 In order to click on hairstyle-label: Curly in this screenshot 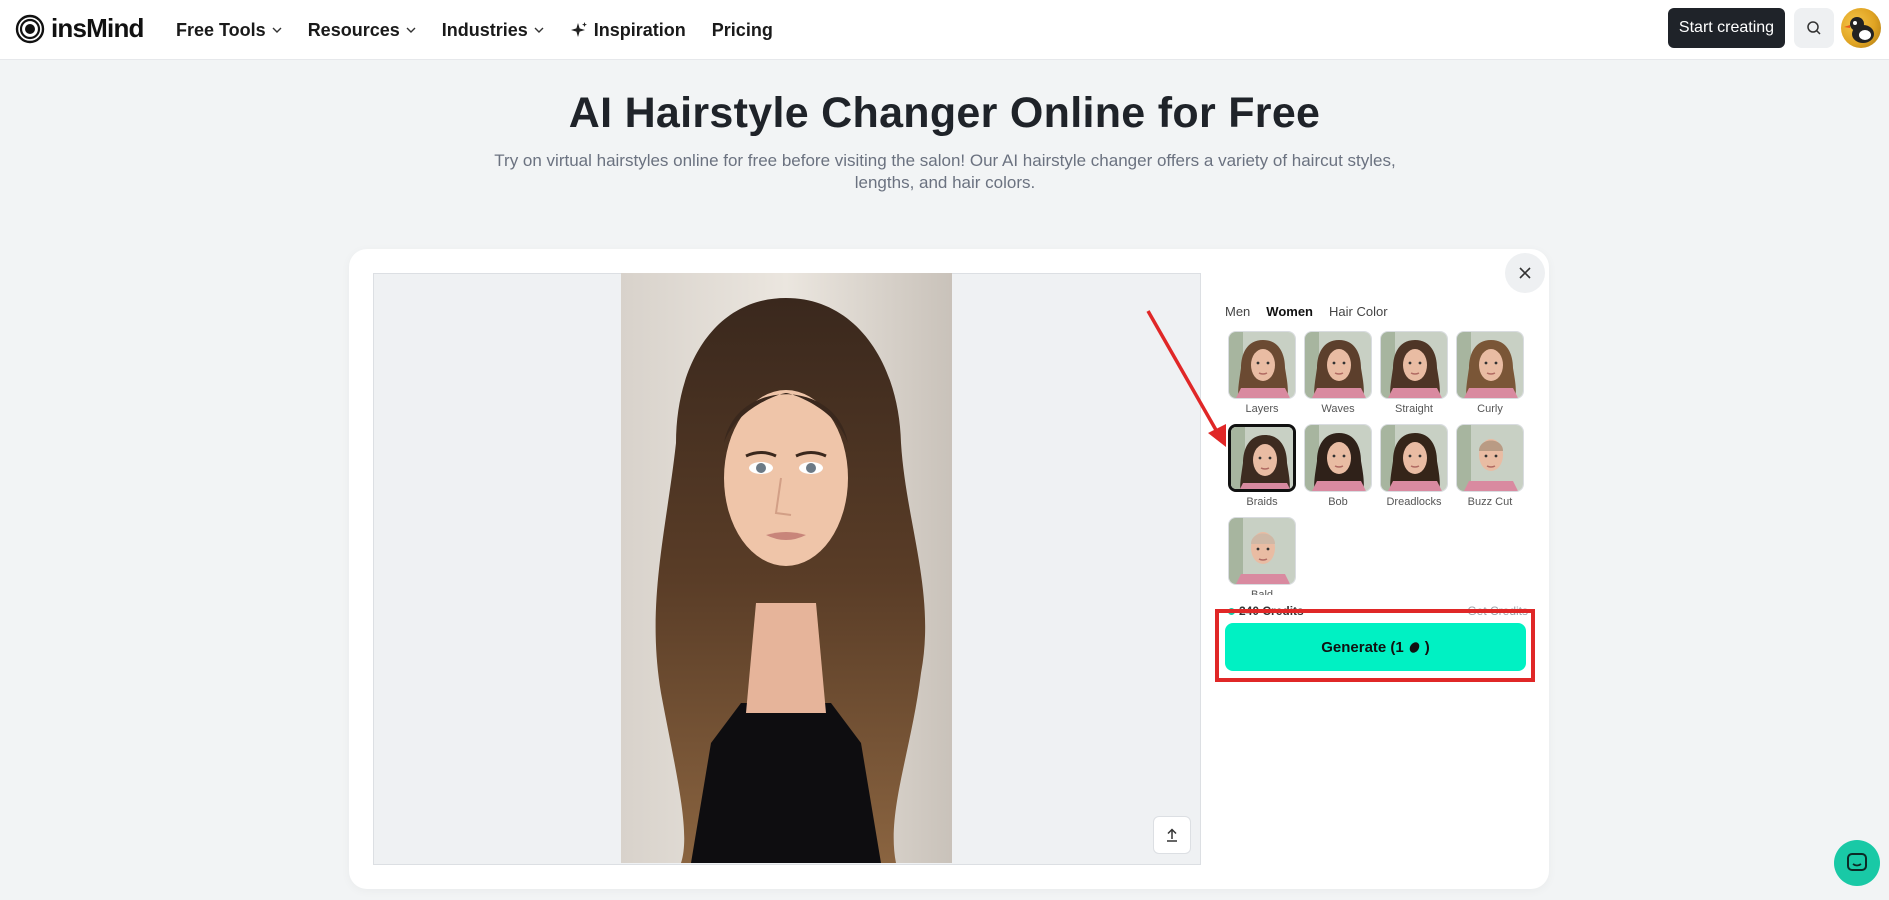, I will do `click(1490, 409)`.